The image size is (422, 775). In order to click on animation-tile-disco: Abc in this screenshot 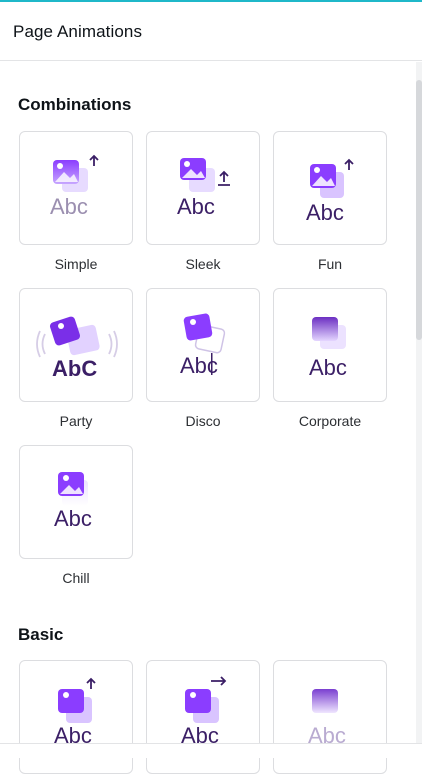, I will do `click(203, 345)`.